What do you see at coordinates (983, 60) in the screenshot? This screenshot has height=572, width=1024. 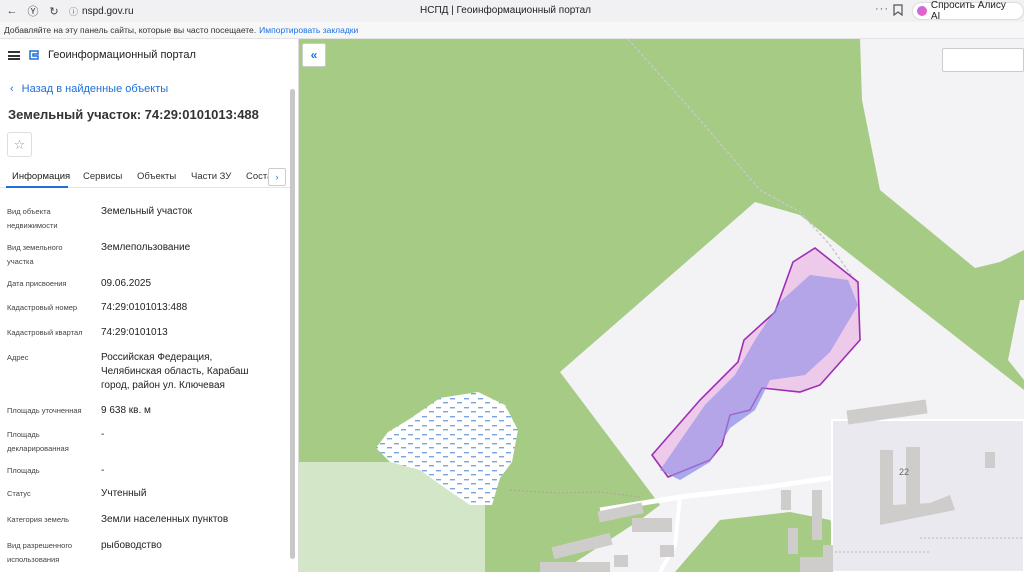 I see `map-search-input` at bounding box center [983, 60].